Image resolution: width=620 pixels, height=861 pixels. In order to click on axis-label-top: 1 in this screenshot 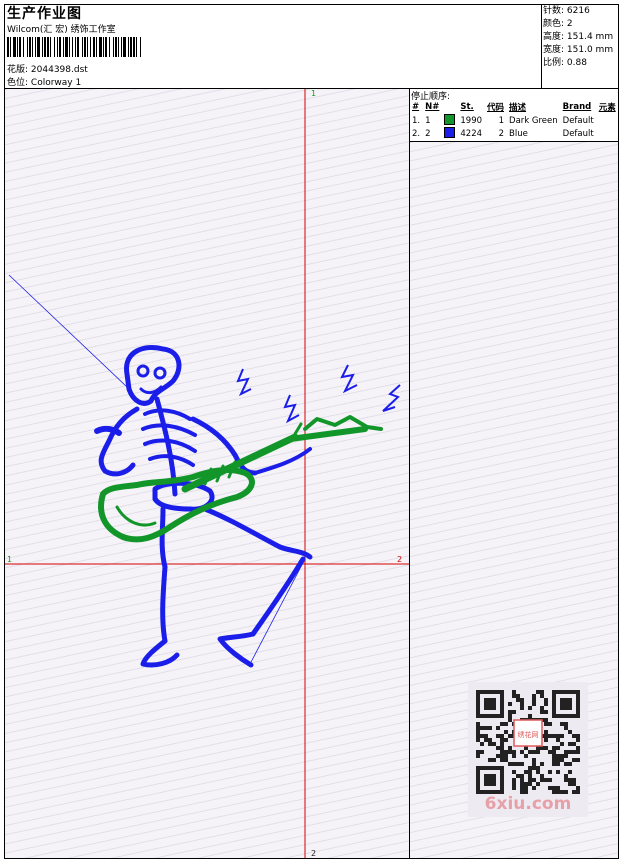, I will do `click(313, 93)`.